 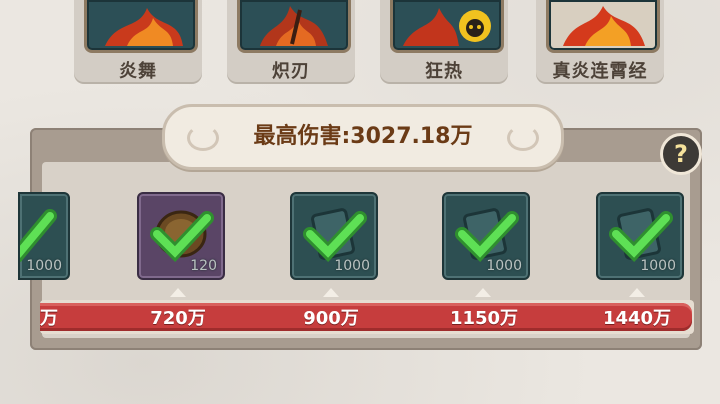 I want to click on skill-card-zhenyan: 真炎连霄经, so click(x=600, y=41).